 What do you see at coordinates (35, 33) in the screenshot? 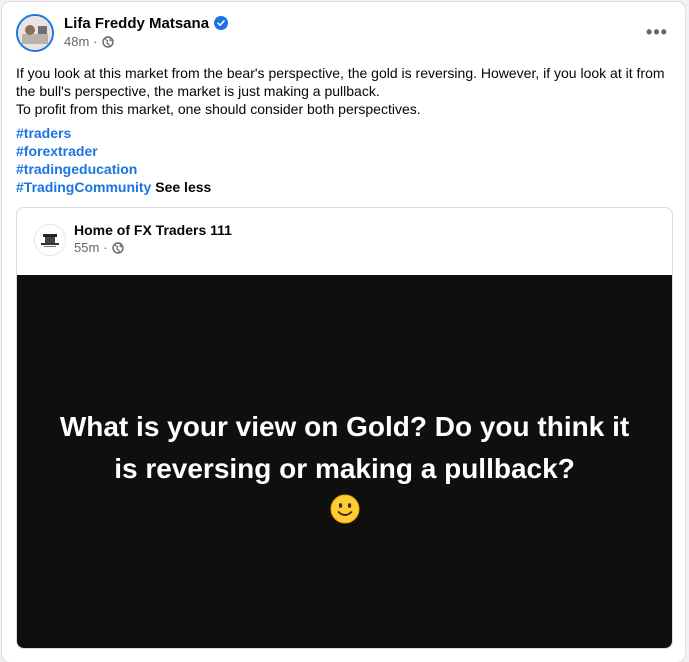
I see `author-avatar` at bounding box center [35, 33].